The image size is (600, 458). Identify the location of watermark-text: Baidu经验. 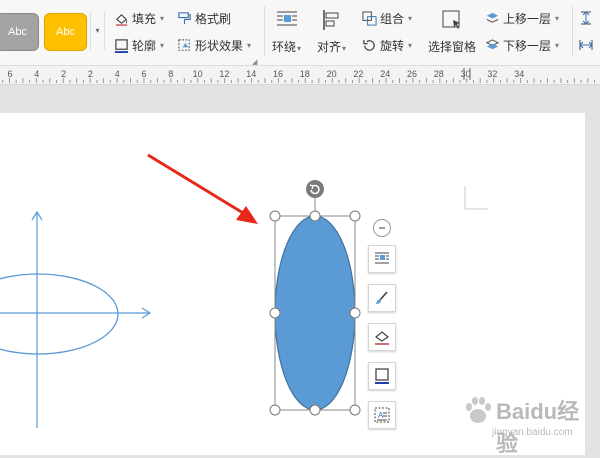
(538, 427).